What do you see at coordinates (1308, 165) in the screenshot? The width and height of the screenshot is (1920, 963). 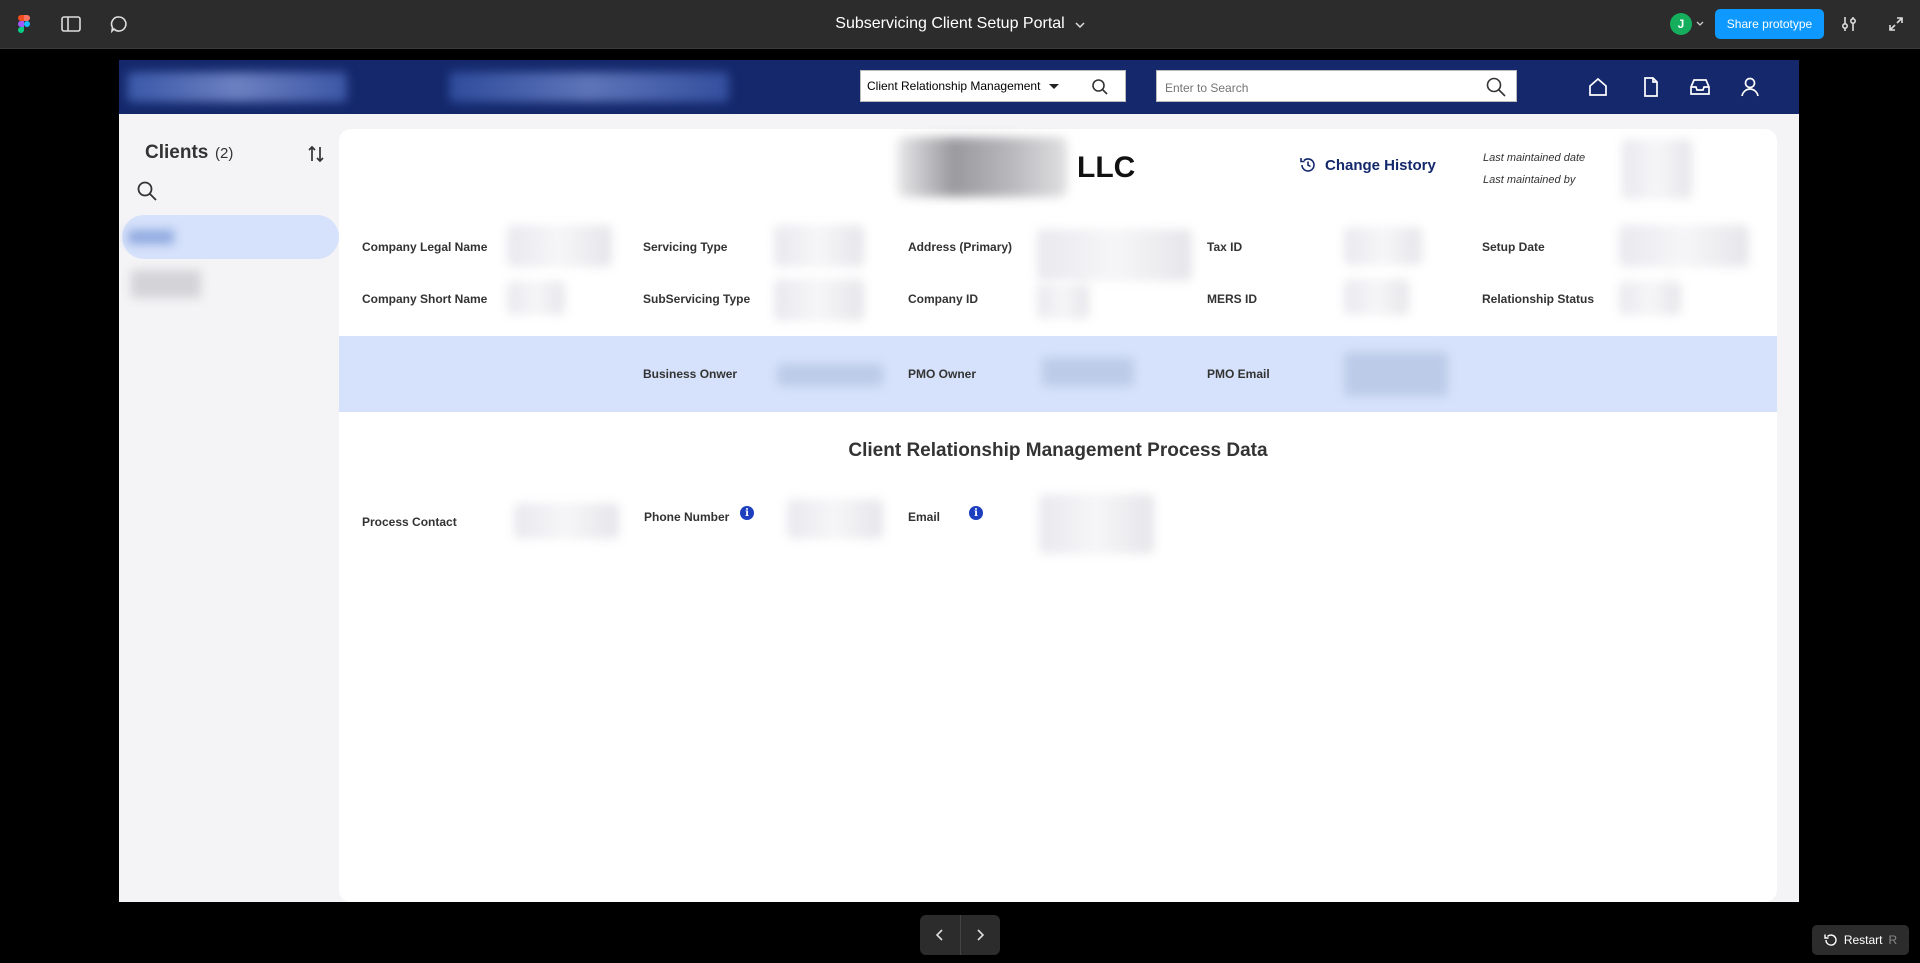 I see `history-icon` at bounding box center [1308, 165].